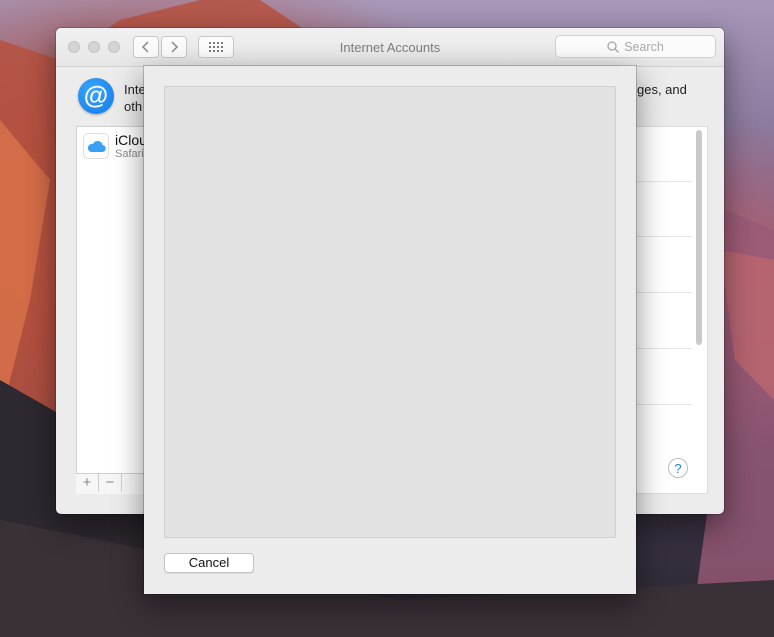 This screenshot has height=637, width=774. I want to click on remove-account-button: −, so click(110, 483).